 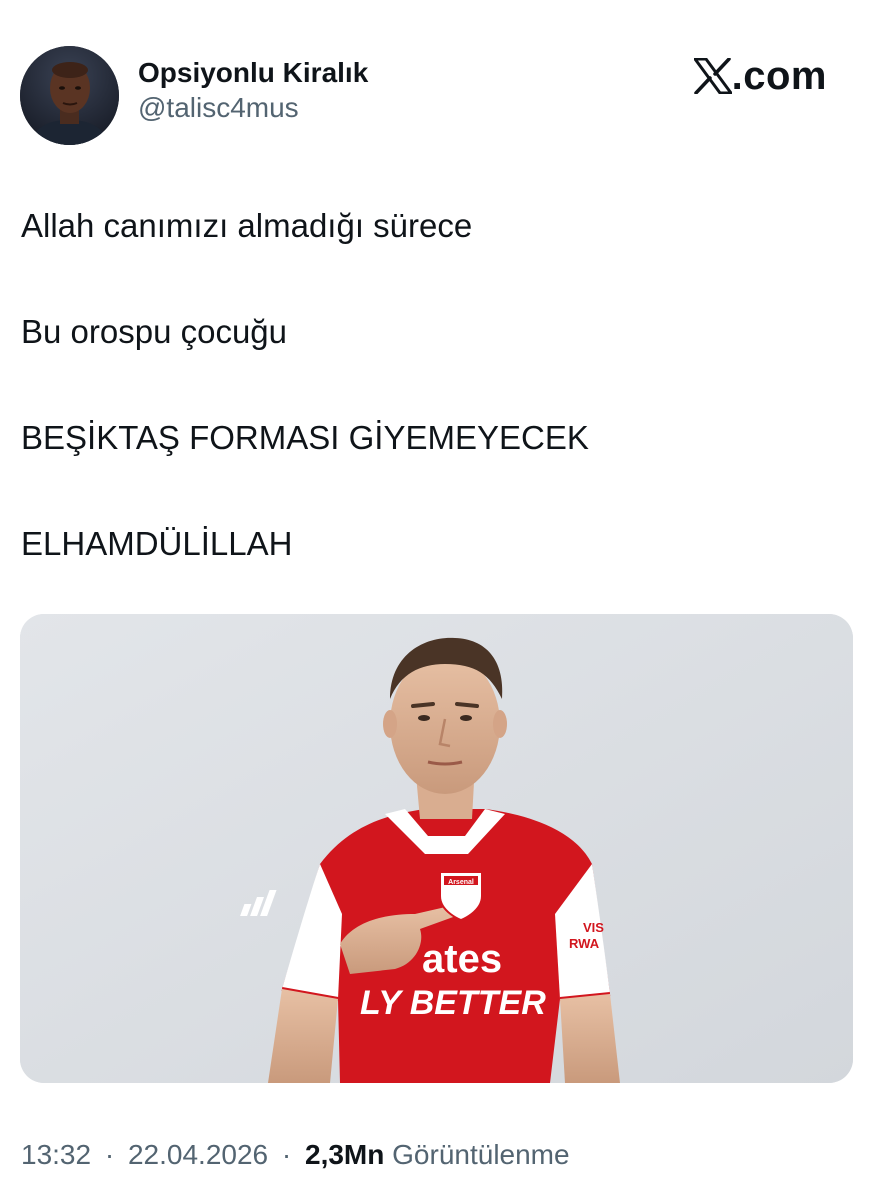 I want to click on kit-sponsor-text-top: ates, so click(x=462, y=959).